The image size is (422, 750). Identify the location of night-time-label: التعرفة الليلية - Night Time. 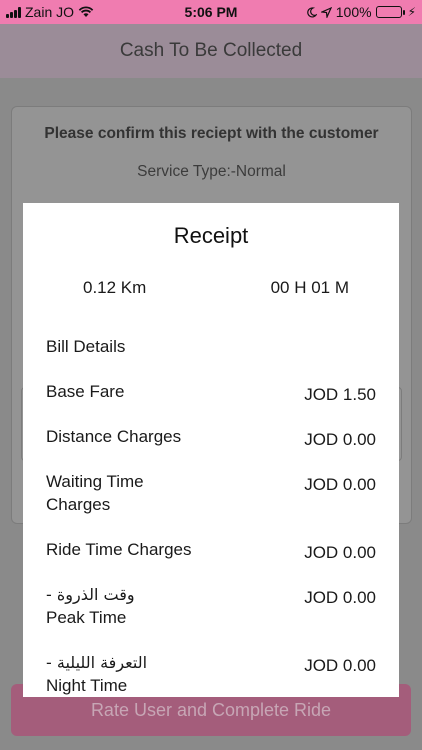
(106, 674).